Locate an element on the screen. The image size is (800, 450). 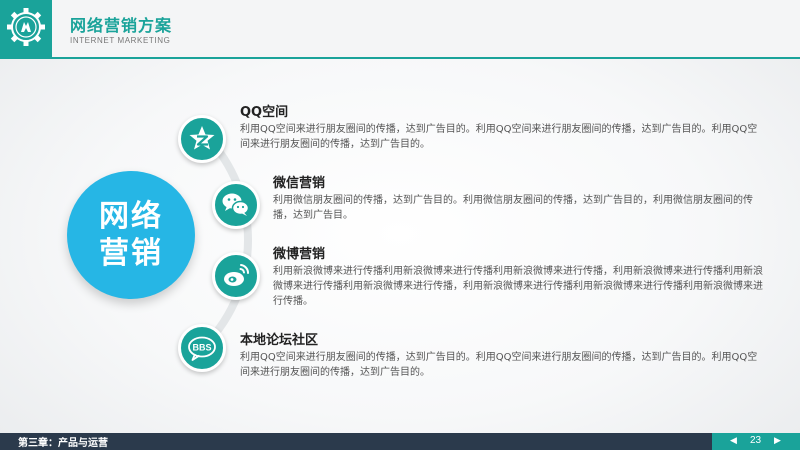
bbs-icon-badge: BBS is located at coordinates (202, 348).